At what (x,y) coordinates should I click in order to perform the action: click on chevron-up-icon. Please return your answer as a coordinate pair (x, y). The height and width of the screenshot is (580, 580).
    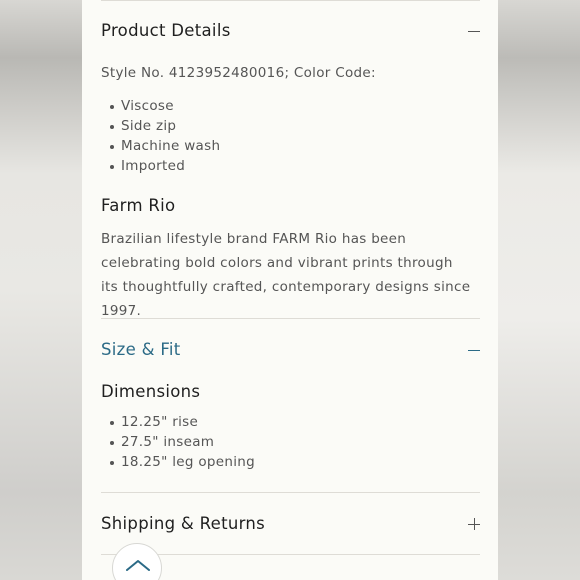
    Looking at the image, I should click on (138, 565).